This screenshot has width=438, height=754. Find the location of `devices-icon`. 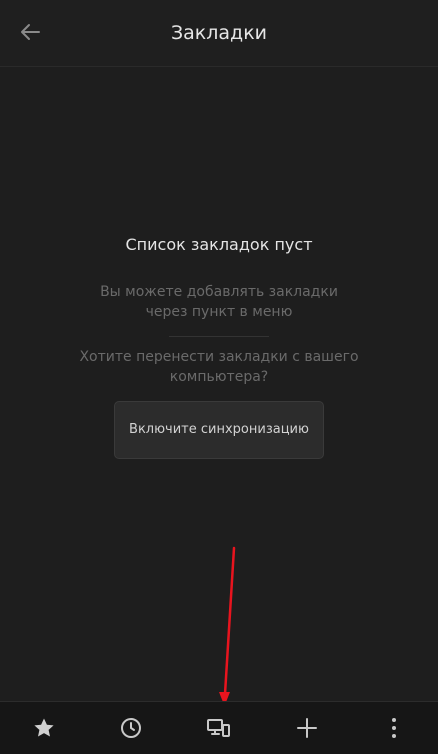

devices-icon is located at coordinates (218, 728).